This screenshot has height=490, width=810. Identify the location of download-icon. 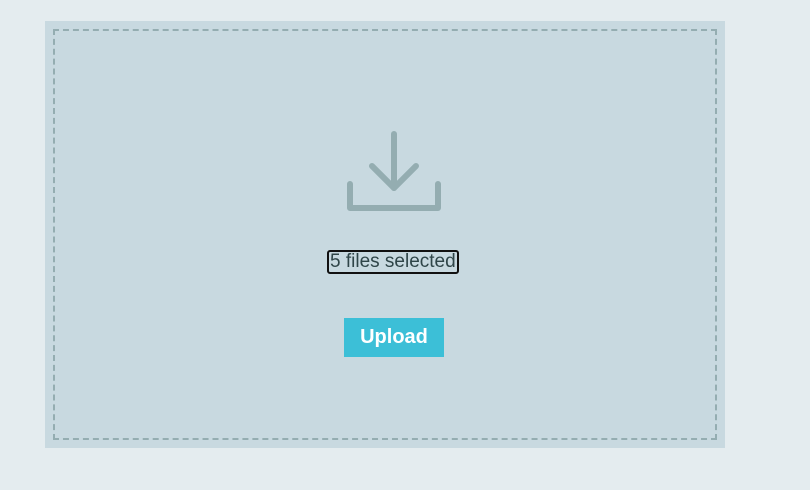
(394, 171).